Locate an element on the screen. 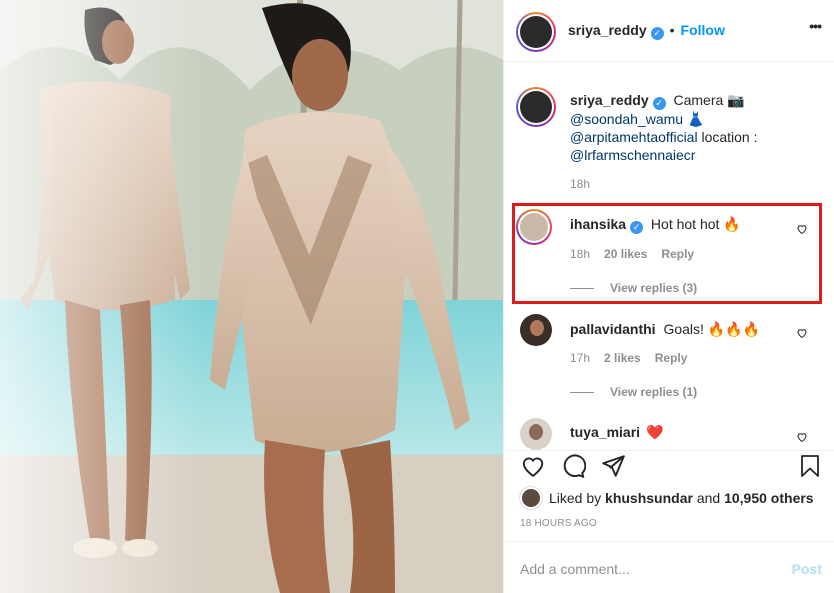 This screenshot has width=834, height=593. comment-likes: 2 likes is located at coordinates (622, 358).